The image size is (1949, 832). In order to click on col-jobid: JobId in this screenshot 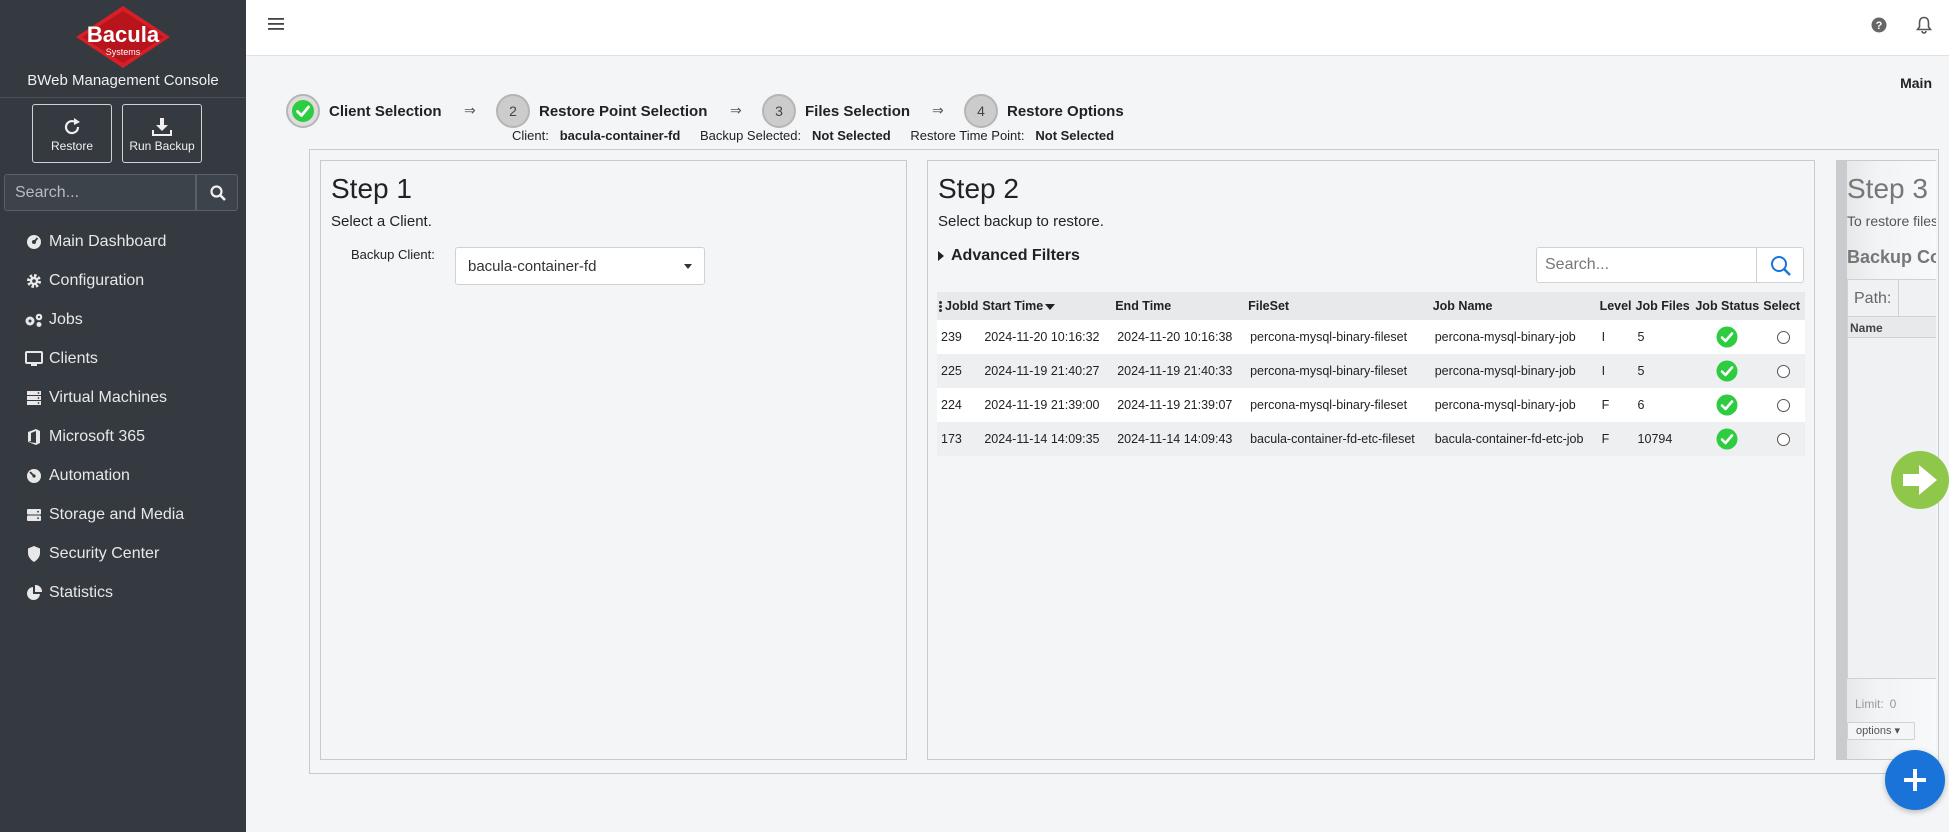, I will do `click(959, 306)`.